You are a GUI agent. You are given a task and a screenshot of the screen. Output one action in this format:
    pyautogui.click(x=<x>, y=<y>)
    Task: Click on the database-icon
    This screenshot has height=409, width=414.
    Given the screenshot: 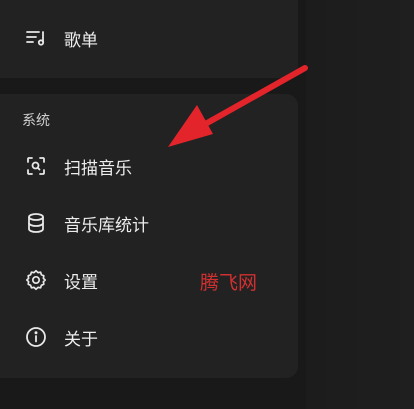 What is the action you would take?
    pyautogui.click(x=36, y=223)
    